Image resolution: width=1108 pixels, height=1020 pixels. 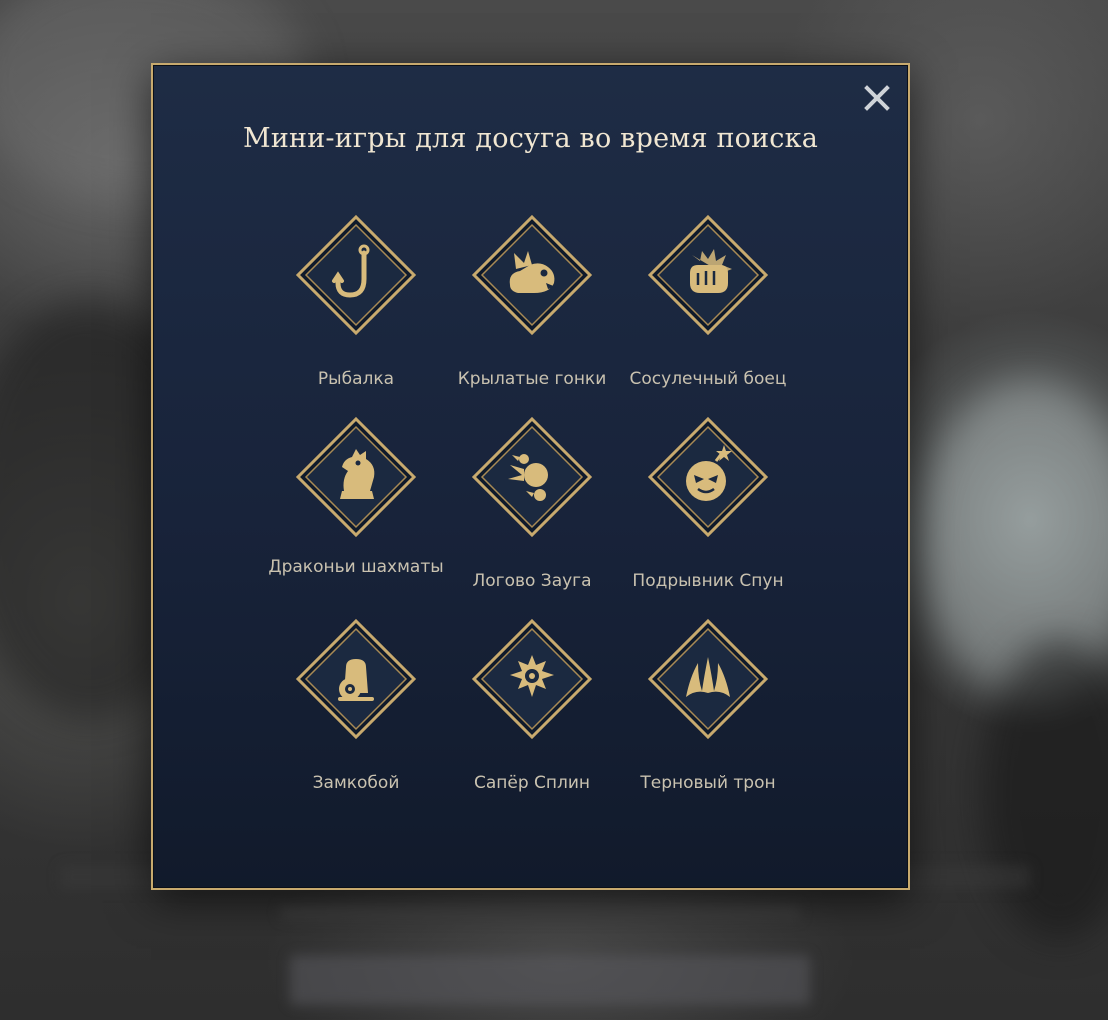 I want to click on game-tile-winged-races: Крылатые гонки, so click(x=532, y=302).